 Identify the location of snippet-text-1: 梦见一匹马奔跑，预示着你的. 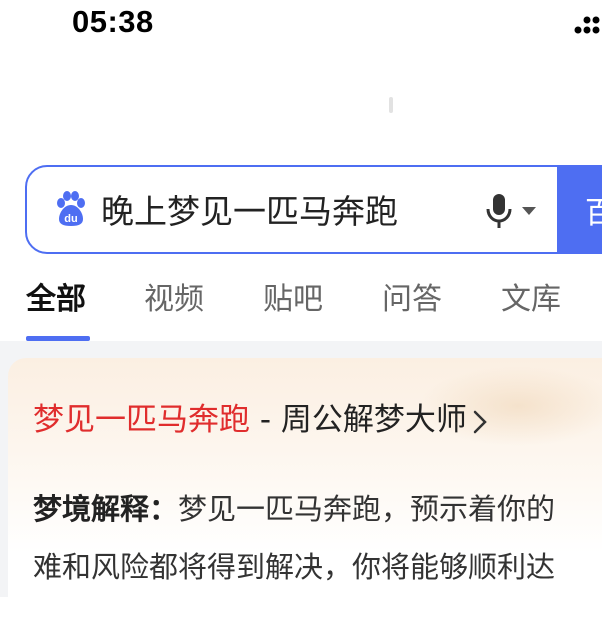
(367, 509).